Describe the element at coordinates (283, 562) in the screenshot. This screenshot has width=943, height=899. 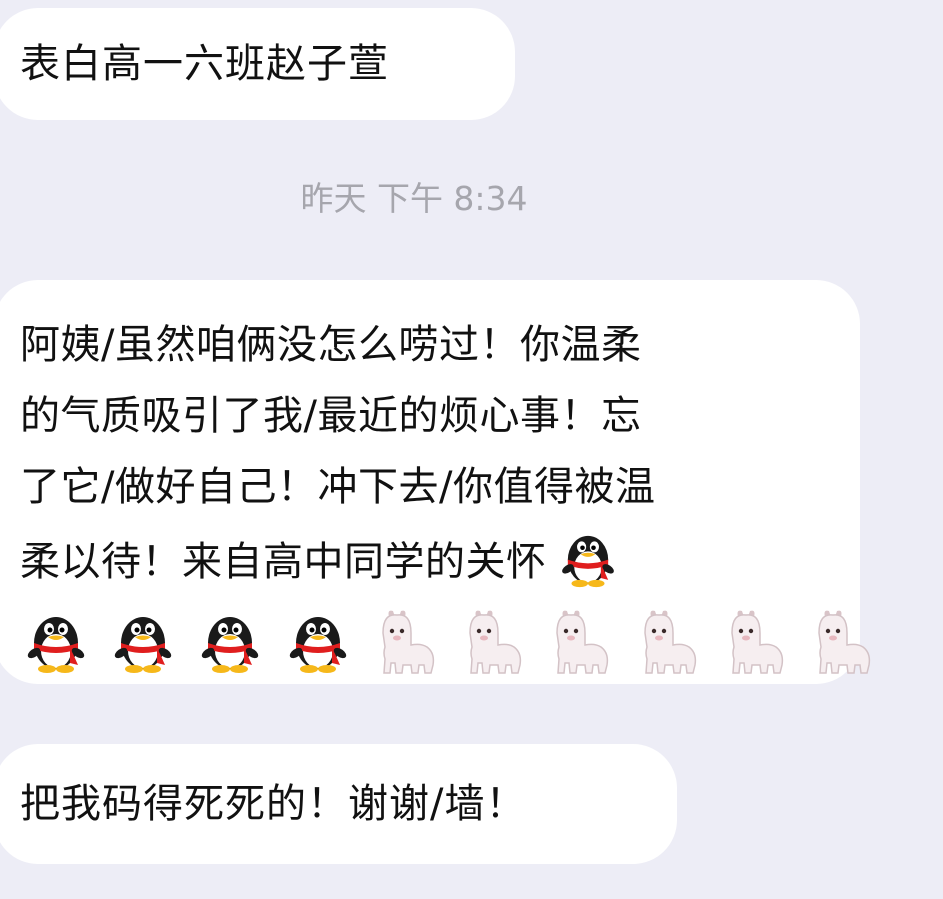
I see `message-text-line: 柔以待！来自高中同学的关怀` at that location.